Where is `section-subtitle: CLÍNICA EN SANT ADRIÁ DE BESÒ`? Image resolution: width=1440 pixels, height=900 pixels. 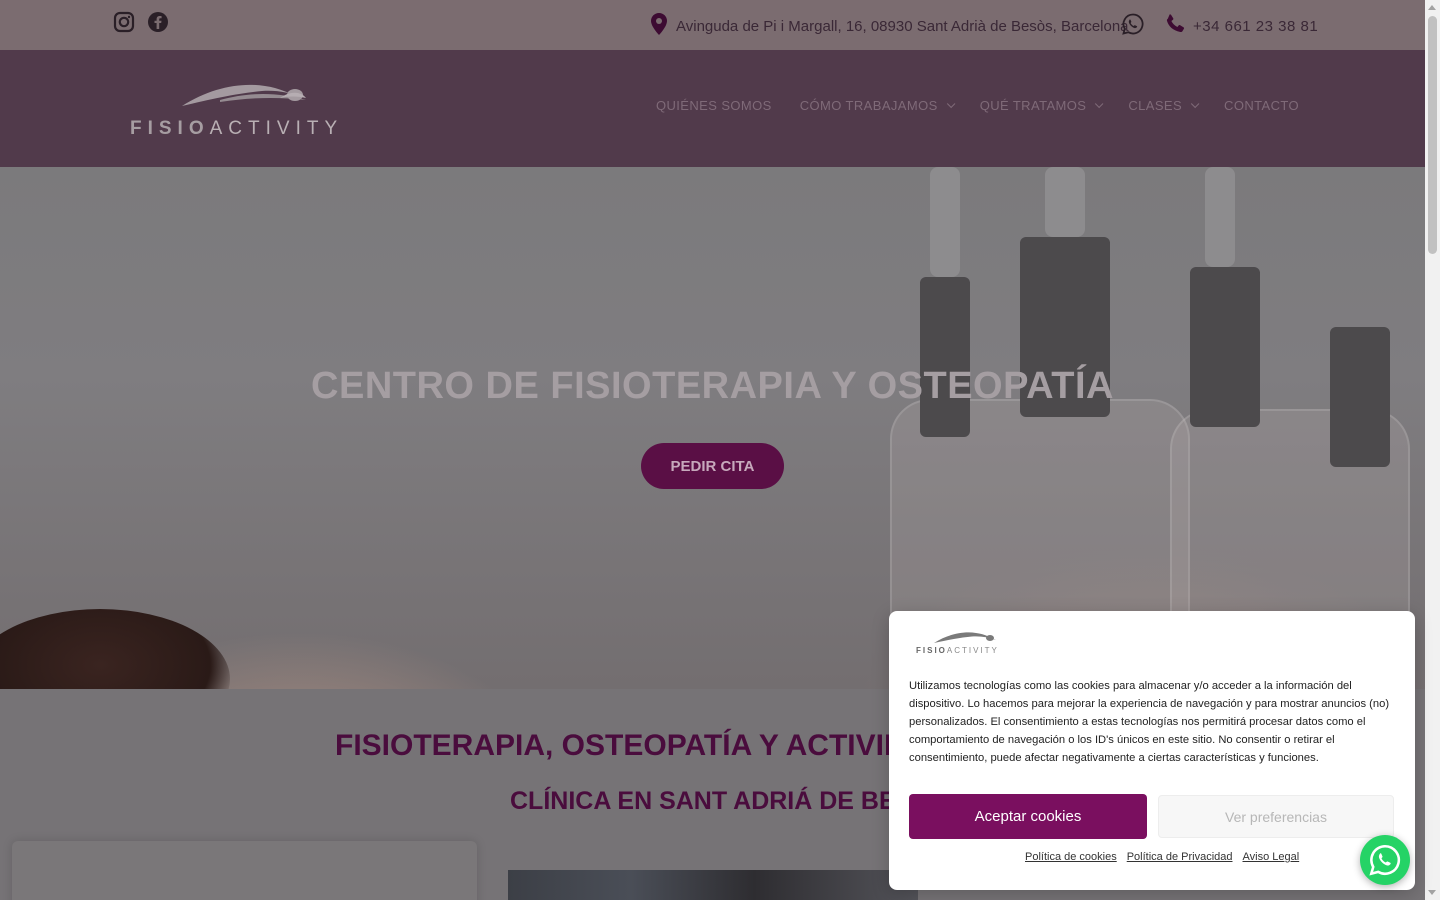
section-subtitle: CLÍNICA EN SANT ADRIÁ DE BESÒ is located at coordinates (721, 801).